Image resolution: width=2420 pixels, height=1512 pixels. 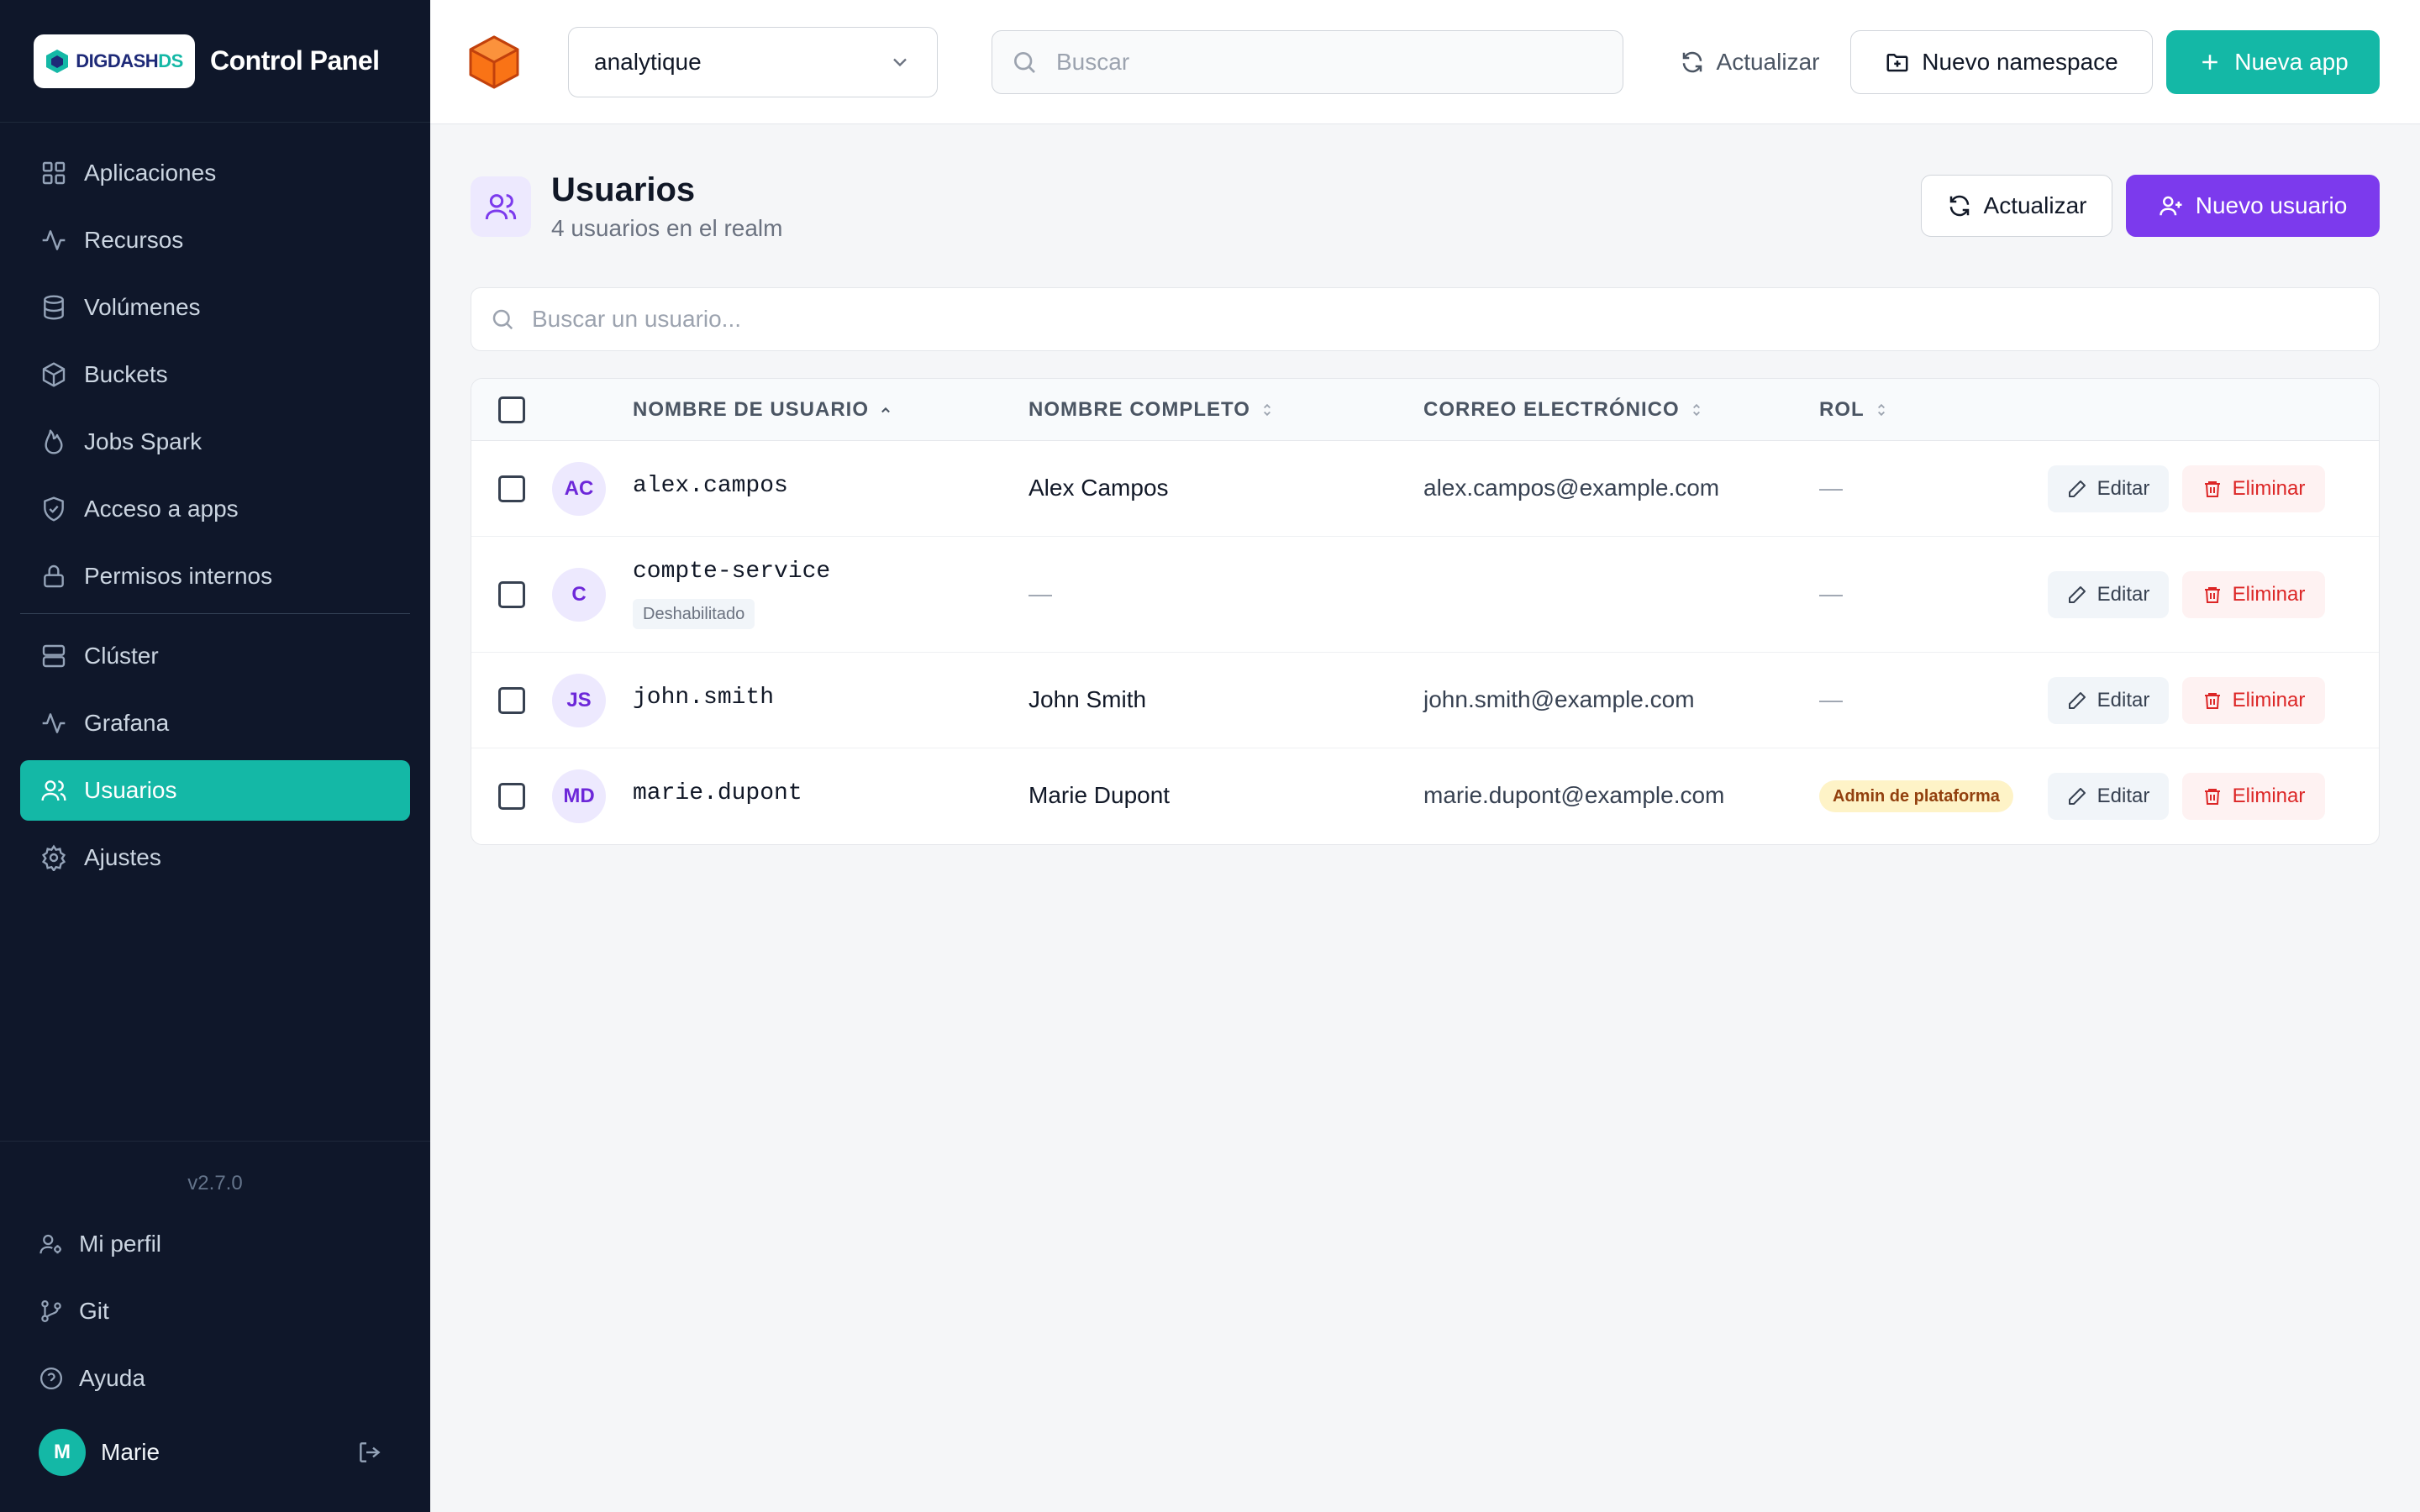 What do you see at coordinates (215, 656) in the screenshot?
I see `sidebar-item-cluster: Clúster` at bounding box center [215, 656].